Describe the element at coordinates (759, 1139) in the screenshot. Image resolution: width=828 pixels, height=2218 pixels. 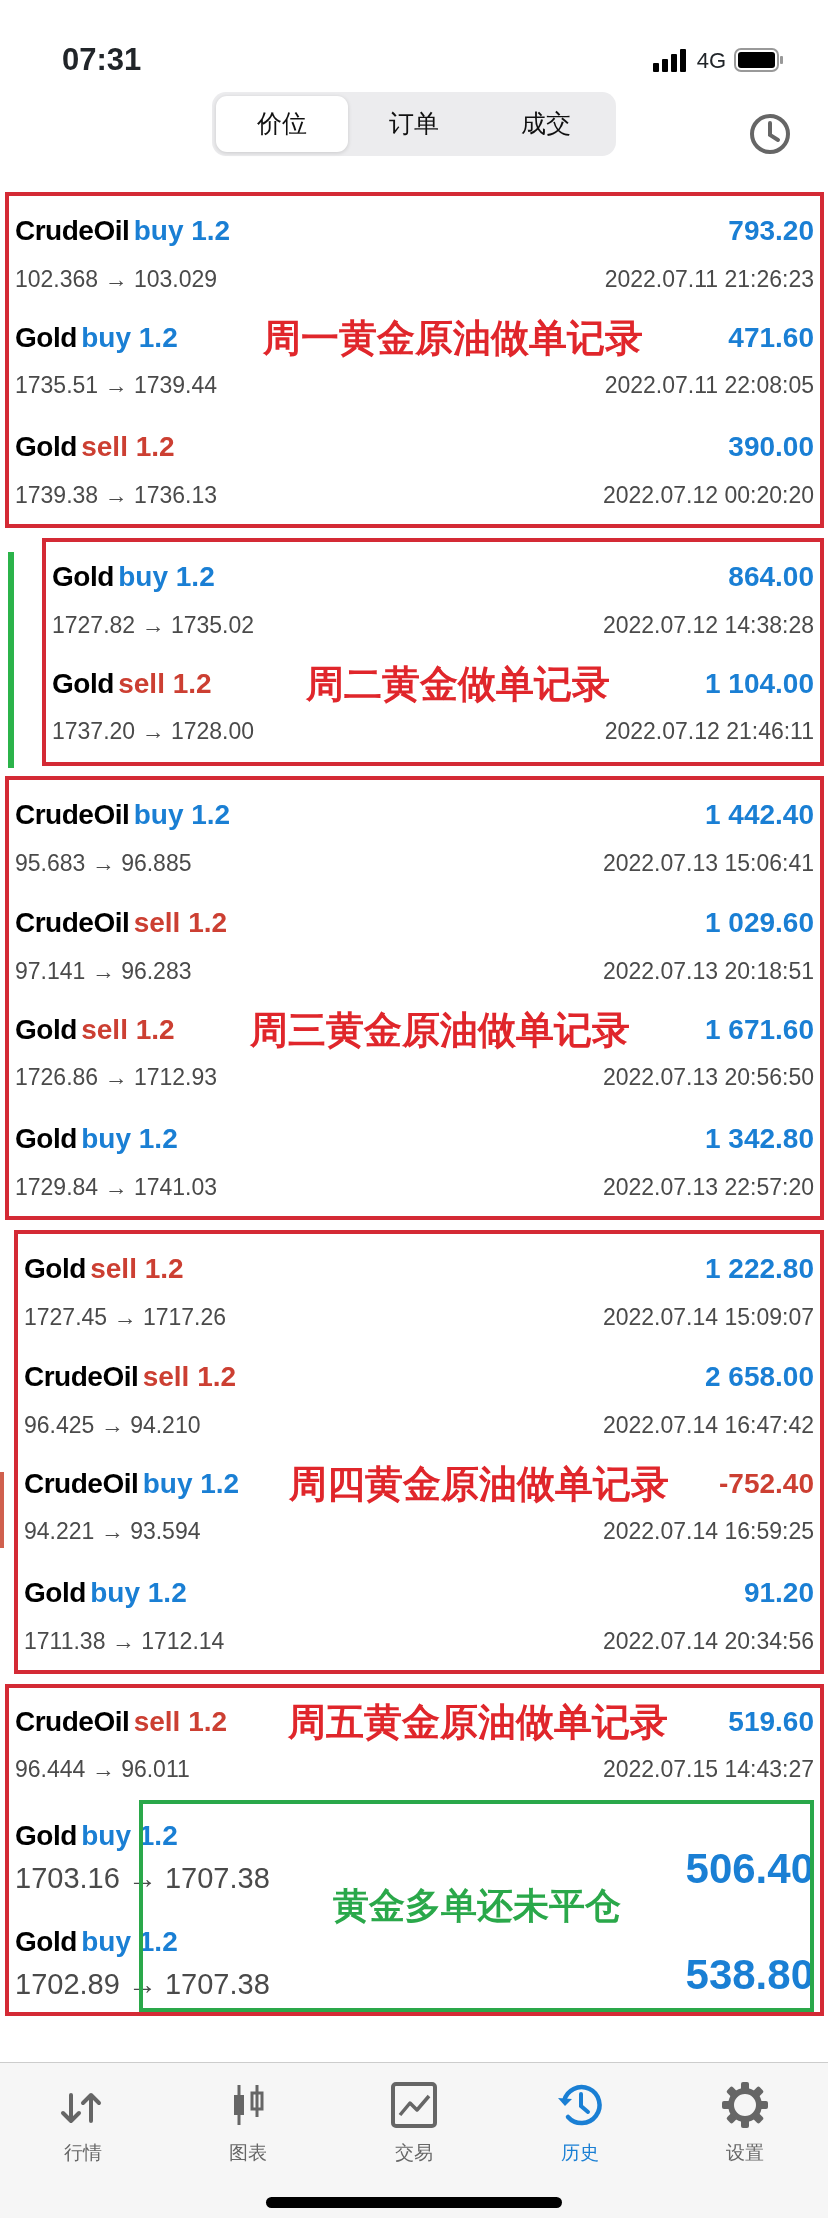
I see `profit-value: 1 342.80` at that location.